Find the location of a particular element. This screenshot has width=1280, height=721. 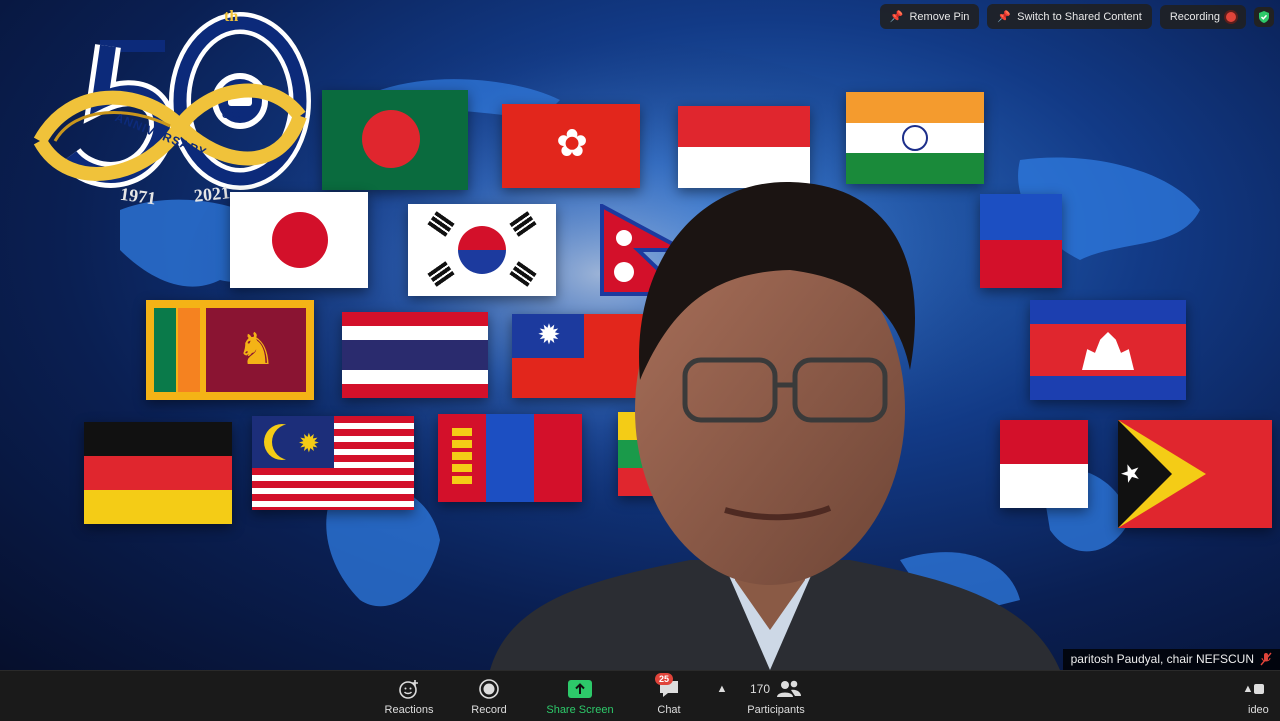

recording-indicator: Recording is located at coordinates (1202, 16).